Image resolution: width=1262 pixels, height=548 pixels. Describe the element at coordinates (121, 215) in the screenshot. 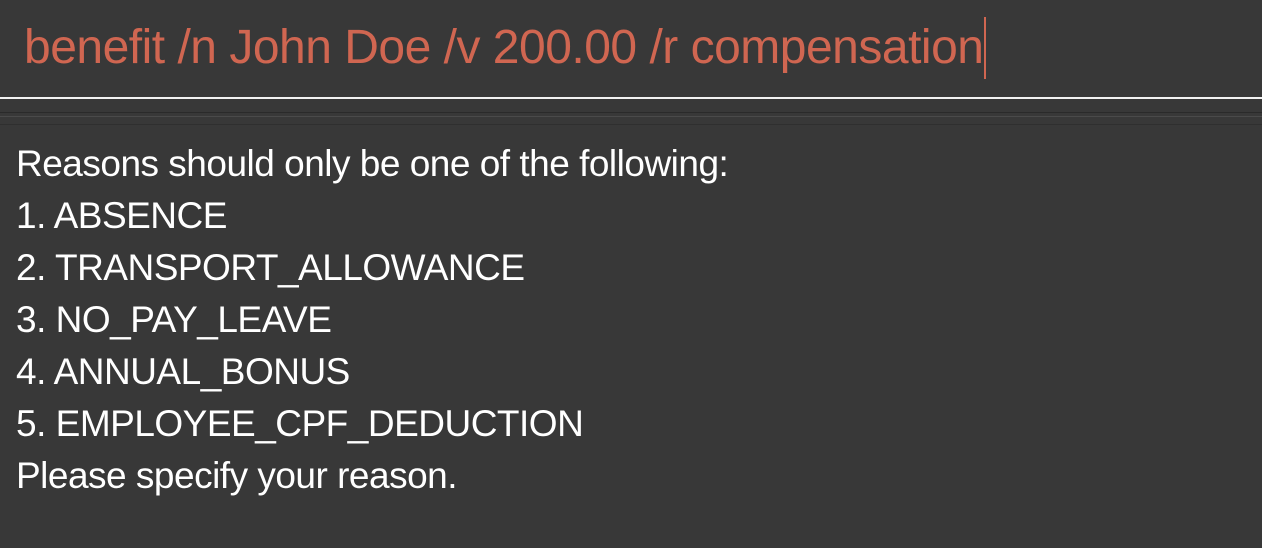

I see `result-line-reason-1: 1. ABSENCE` at that location.